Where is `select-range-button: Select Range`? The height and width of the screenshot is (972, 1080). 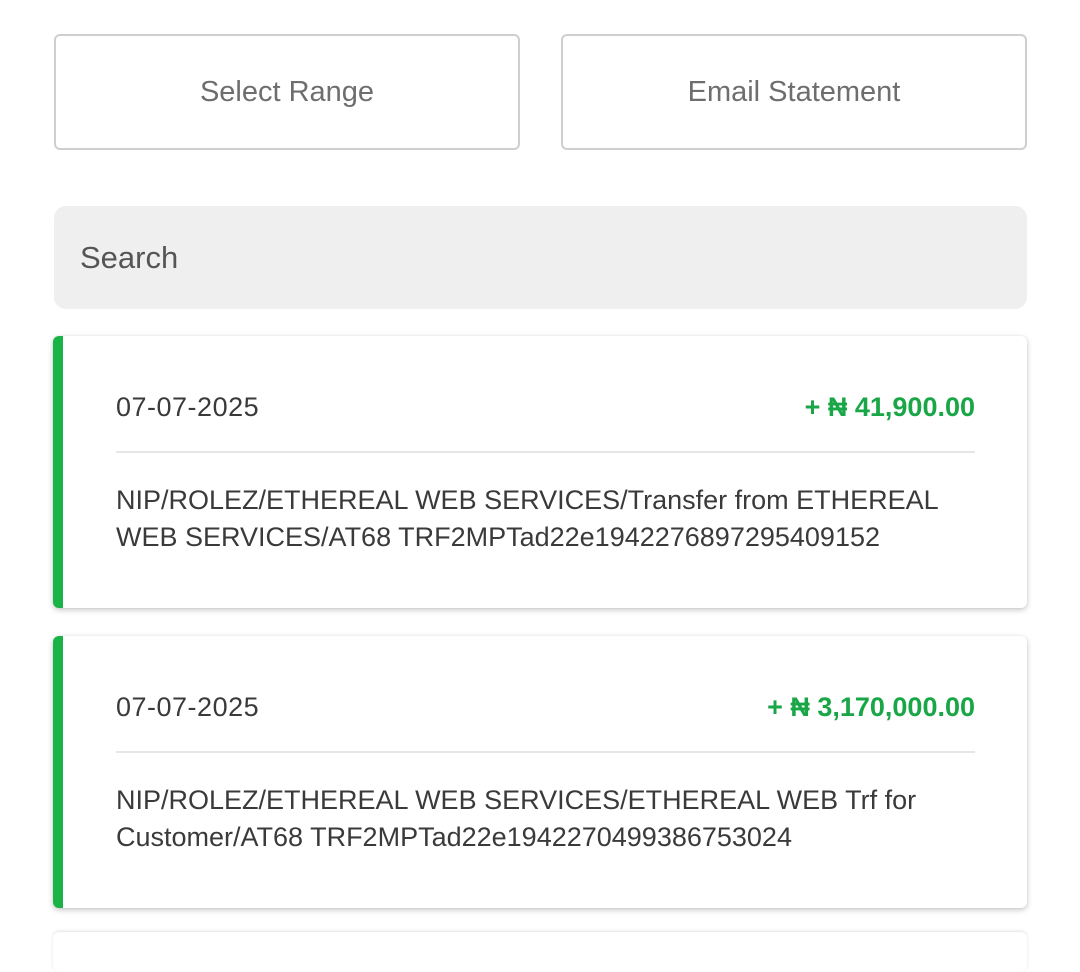 select-range-button: Select Range is located at coordinates (287, 92).